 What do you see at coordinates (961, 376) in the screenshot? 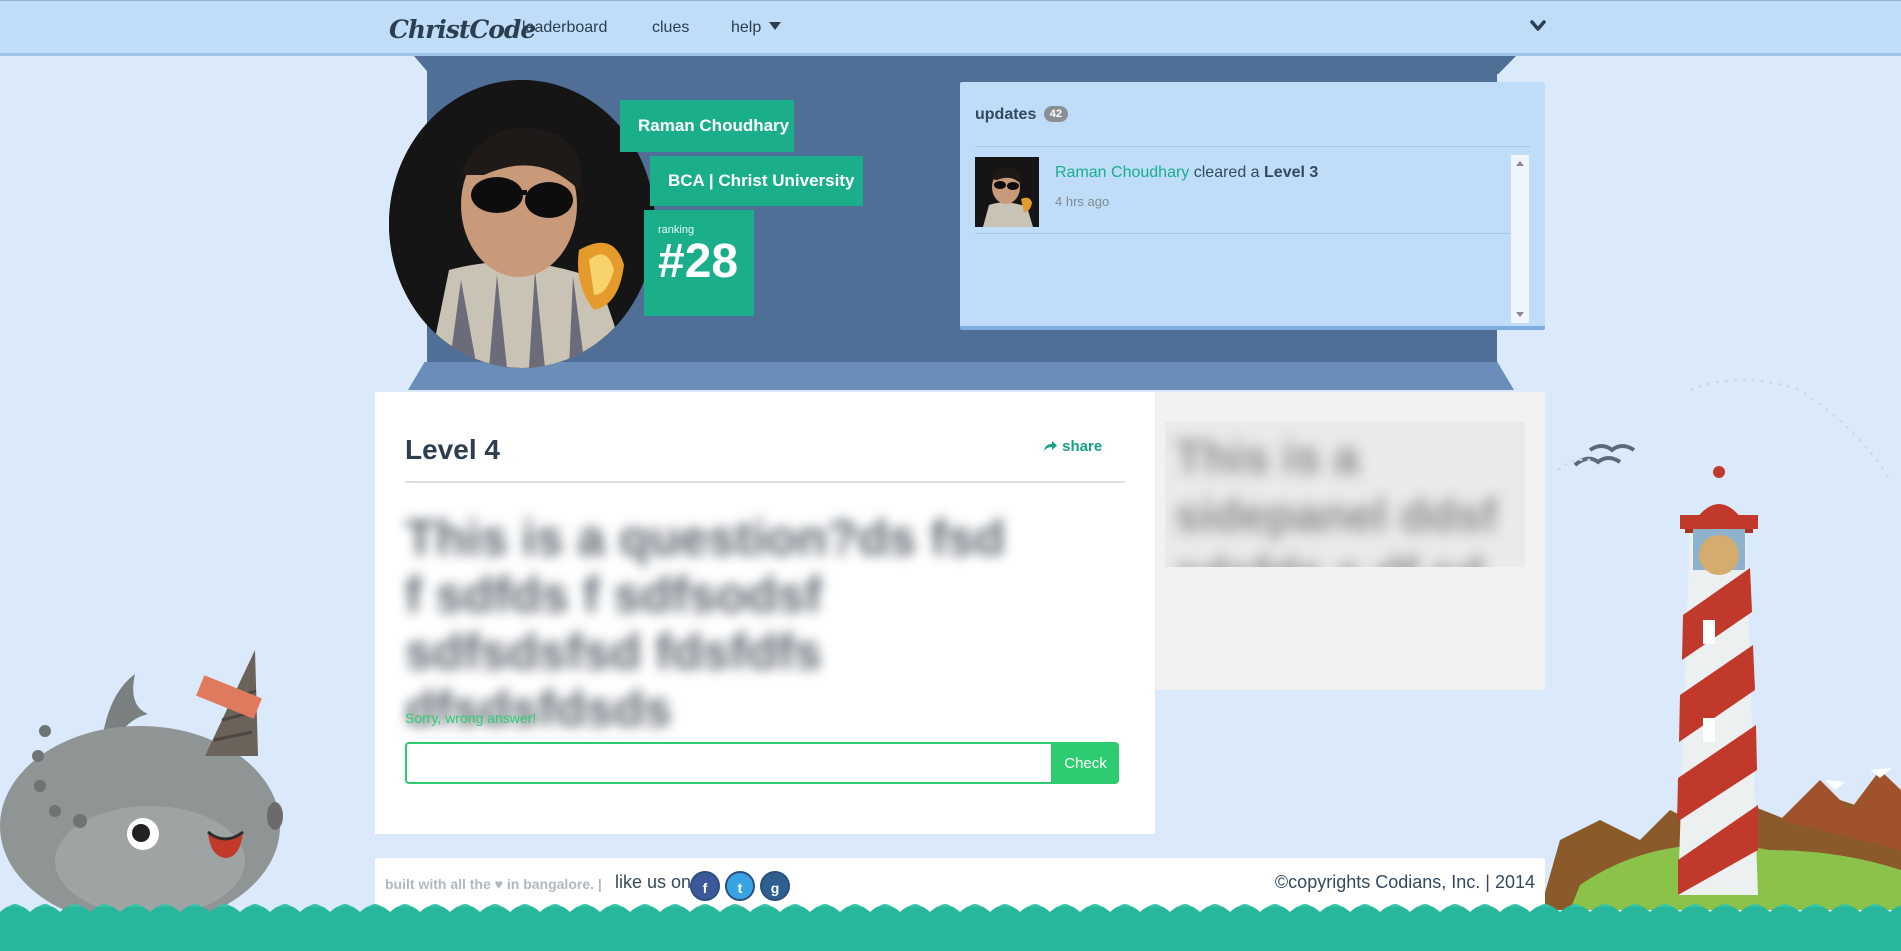
I see `header-band-bottom` at bounding box center [961, 376].